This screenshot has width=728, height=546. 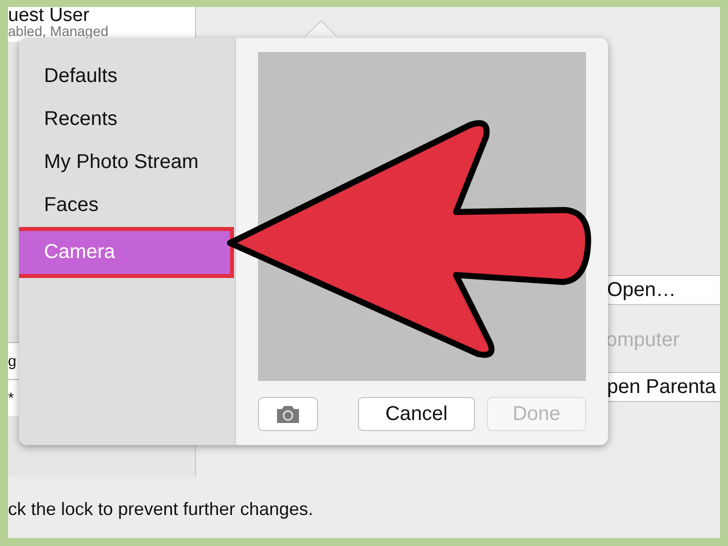 I want to click on source-item: Recents, so click(x=127, y=119).